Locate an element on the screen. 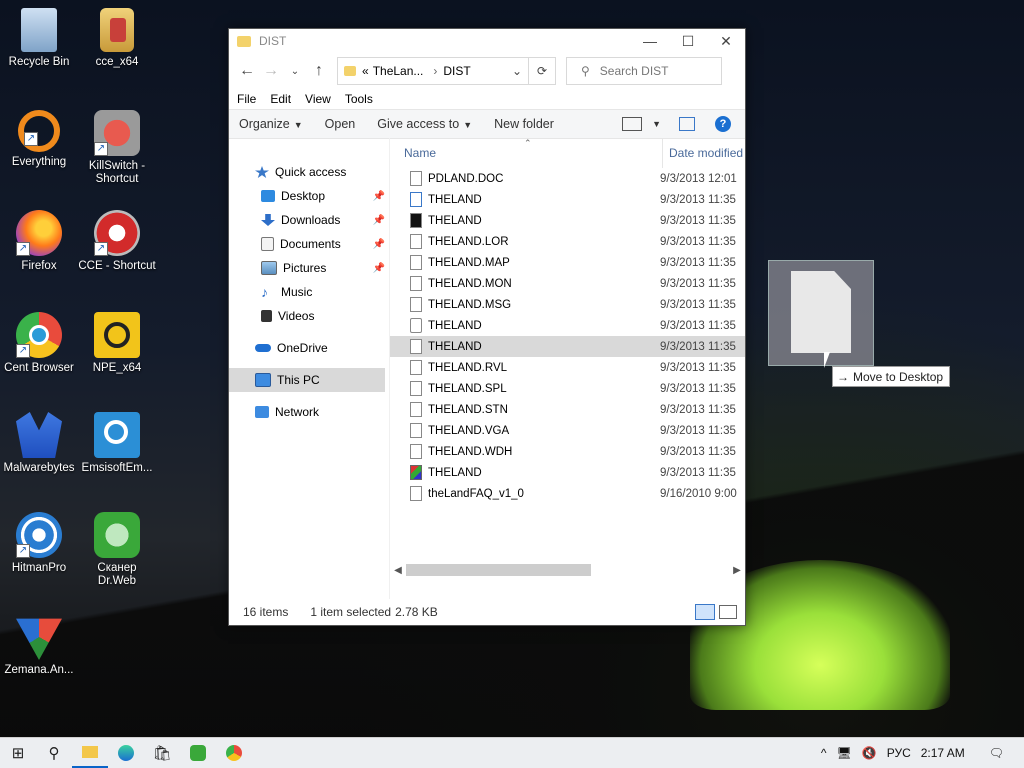 Image resolution: width=1024 pixels, height=768 pixels. refresh-icon: ⟳ is located at coordinates (542, 71).